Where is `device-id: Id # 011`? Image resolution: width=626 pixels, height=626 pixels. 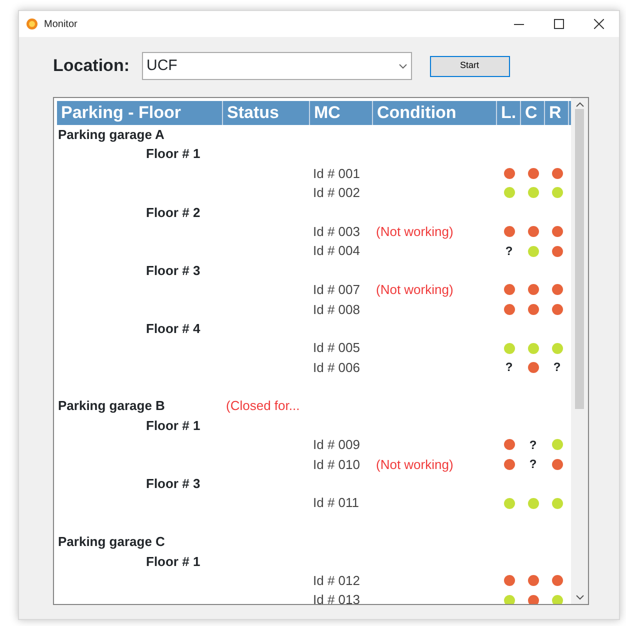
device-id: Id # 011 is located at coordinates (336, 503).